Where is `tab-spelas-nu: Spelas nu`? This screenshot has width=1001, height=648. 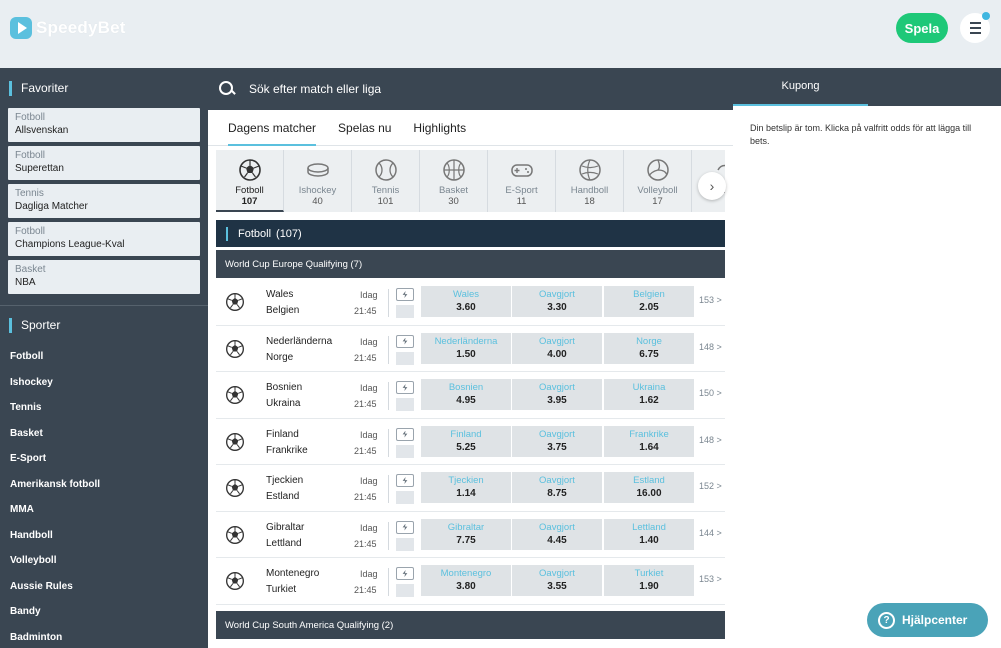 tab-spelas-nu: Spelas nu is located at coordinates (364, 128).